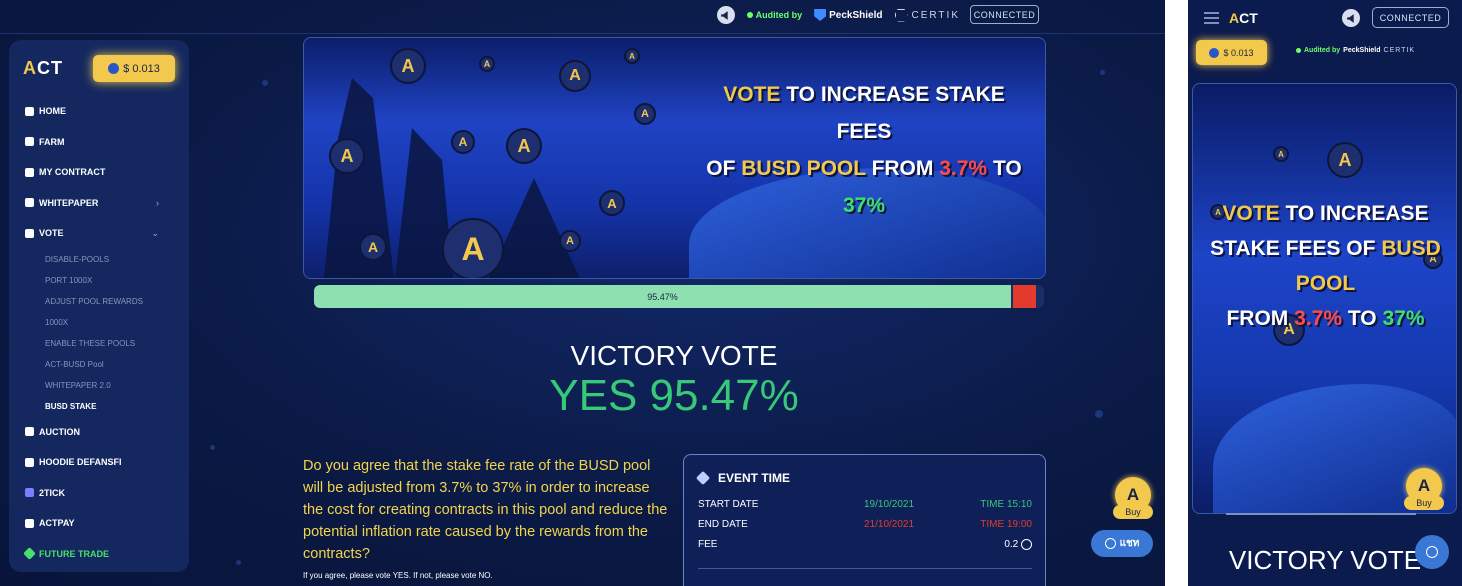 The height and width of the screenshot is (586, 1462). Describe the element at coordinates (99, 172) in the screenshot. I see `sidebar-item-my-contract: MY CONTRACT` at that location.